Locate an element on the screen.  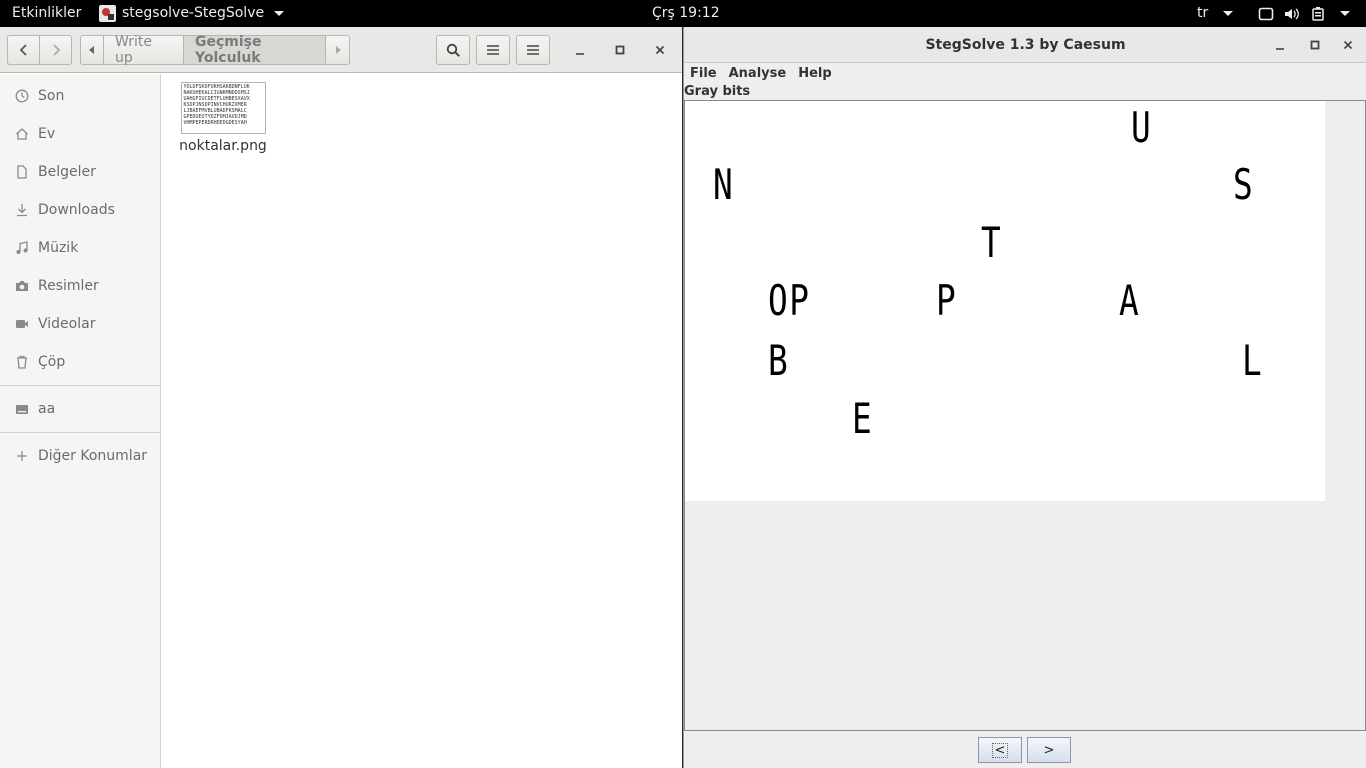
sidebar-item-downloads: Downloads is located at coordinates (80, 210).